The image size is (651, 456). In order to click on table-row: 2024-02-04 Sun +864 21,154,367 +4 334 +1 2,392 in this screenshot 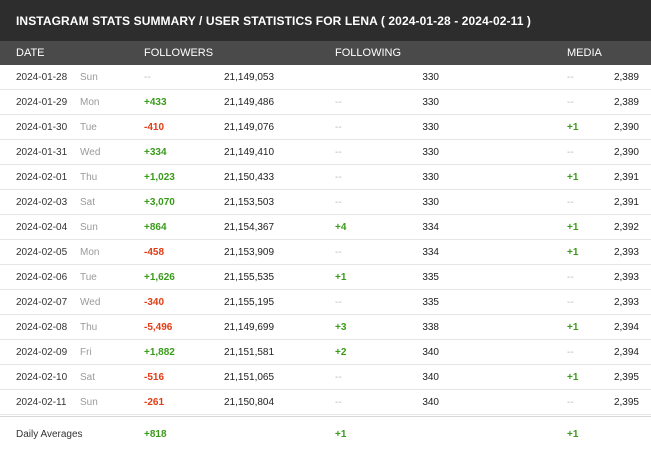, I will do `click(325, 227)`.